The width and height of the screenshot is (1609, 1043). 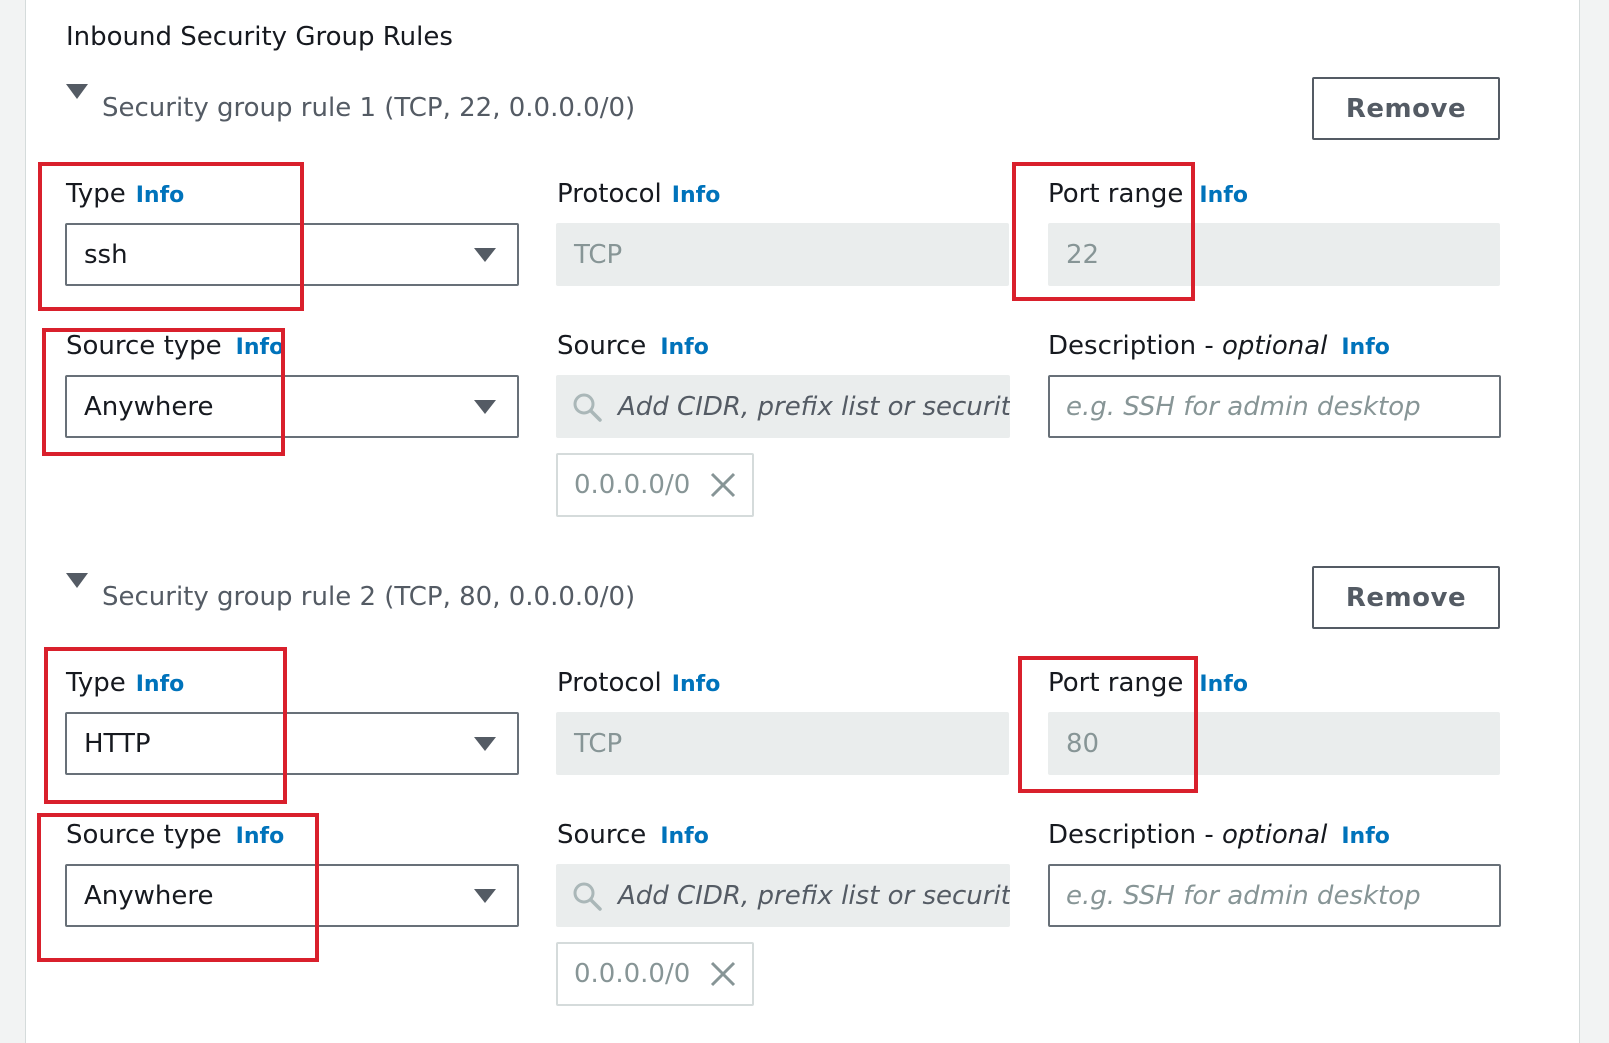 What do you see at coordinates (259, 37) in the screenshot?
I see `section-title: Inbound Security Group Rules` at bounding box center [259, 37].